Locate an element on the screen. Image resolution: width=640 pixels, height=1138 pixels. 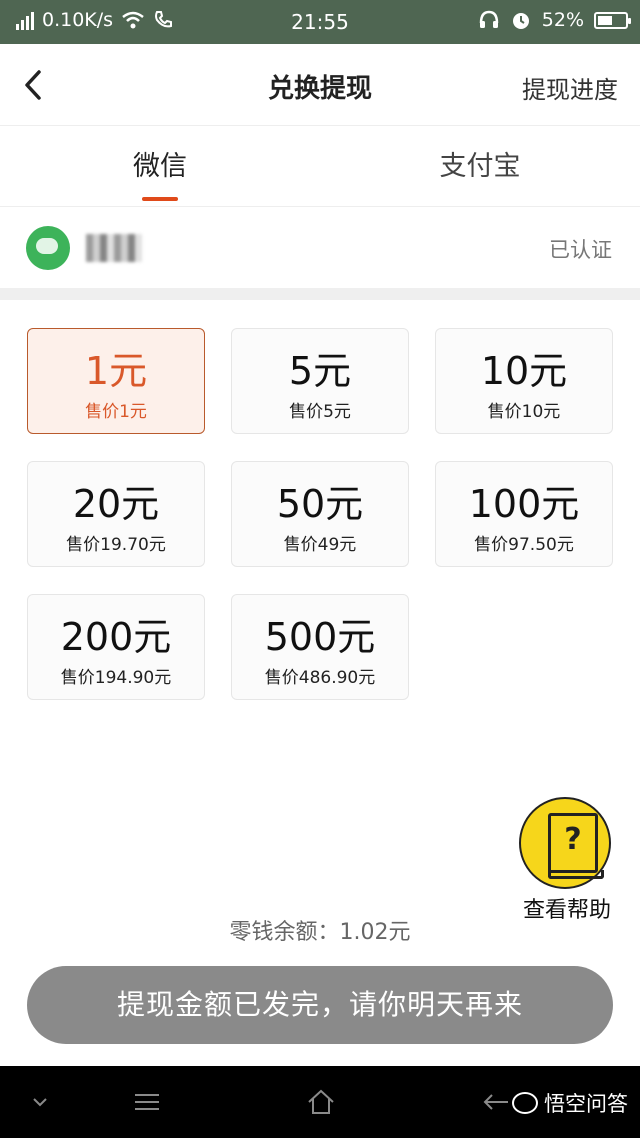
price-label: 售价10元 is located at coordinates (524, 412).